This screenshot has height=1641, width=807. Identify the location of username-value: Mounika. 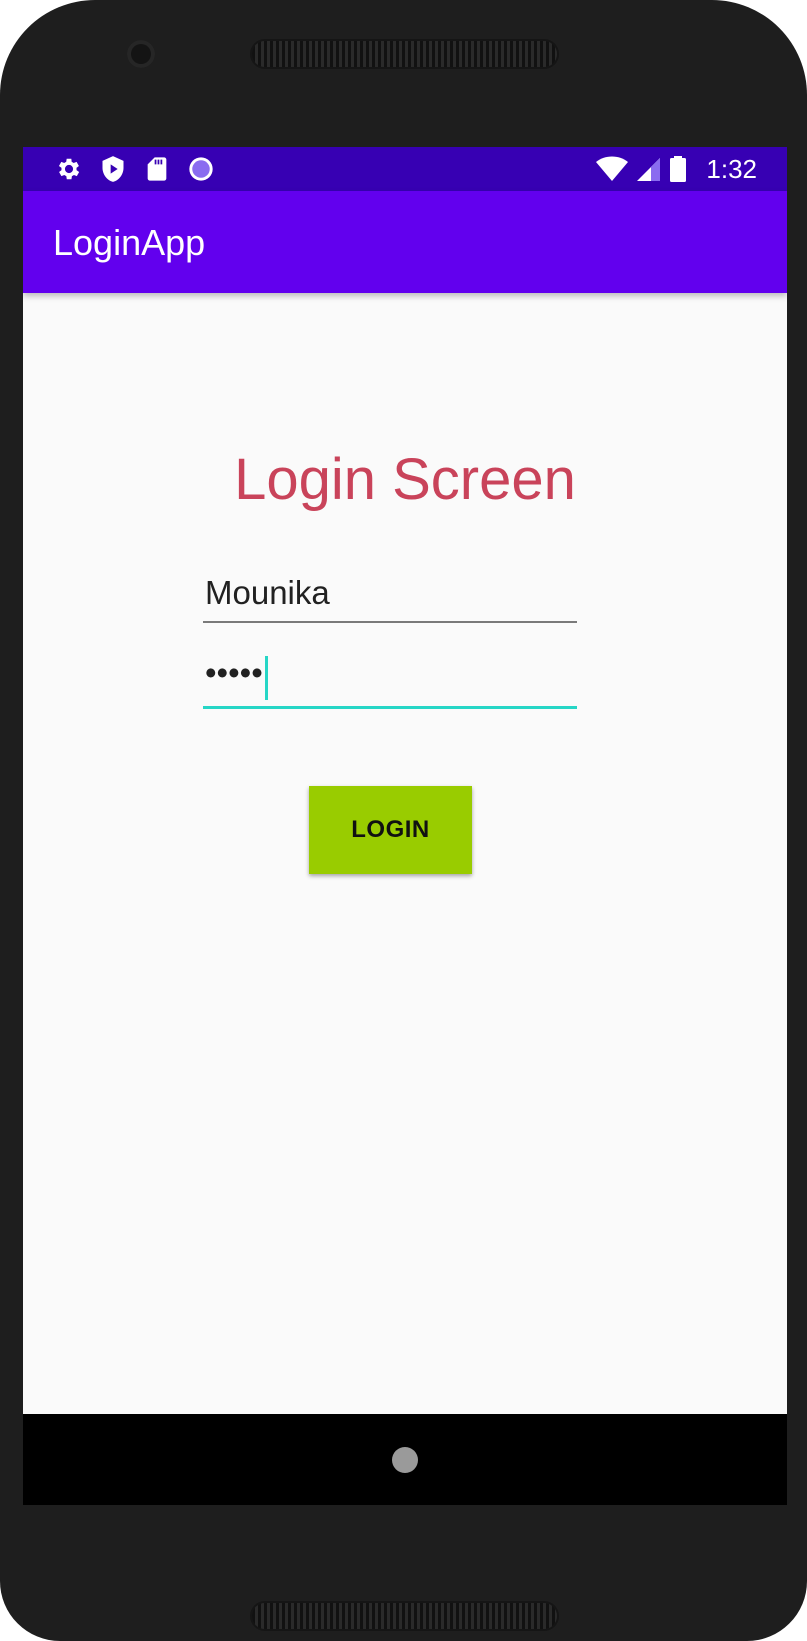
(267, 592).